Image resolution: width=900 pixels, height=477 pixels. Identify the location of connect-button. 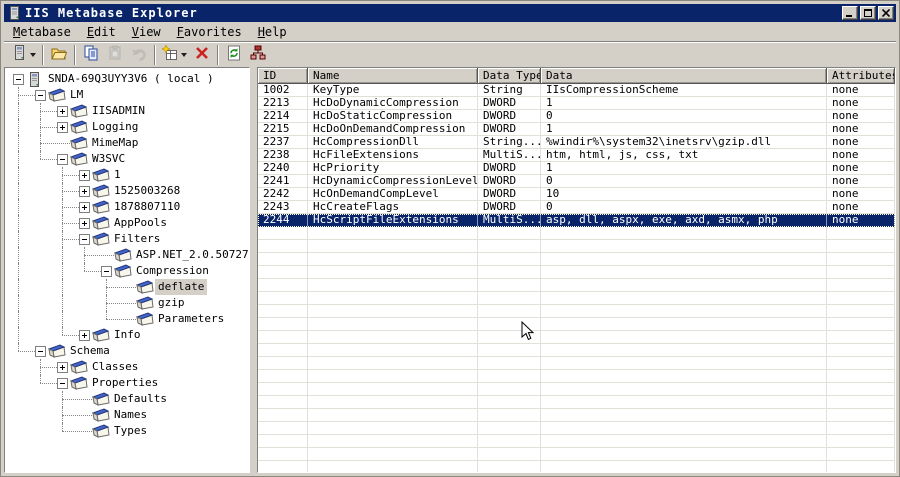
(23, 55).